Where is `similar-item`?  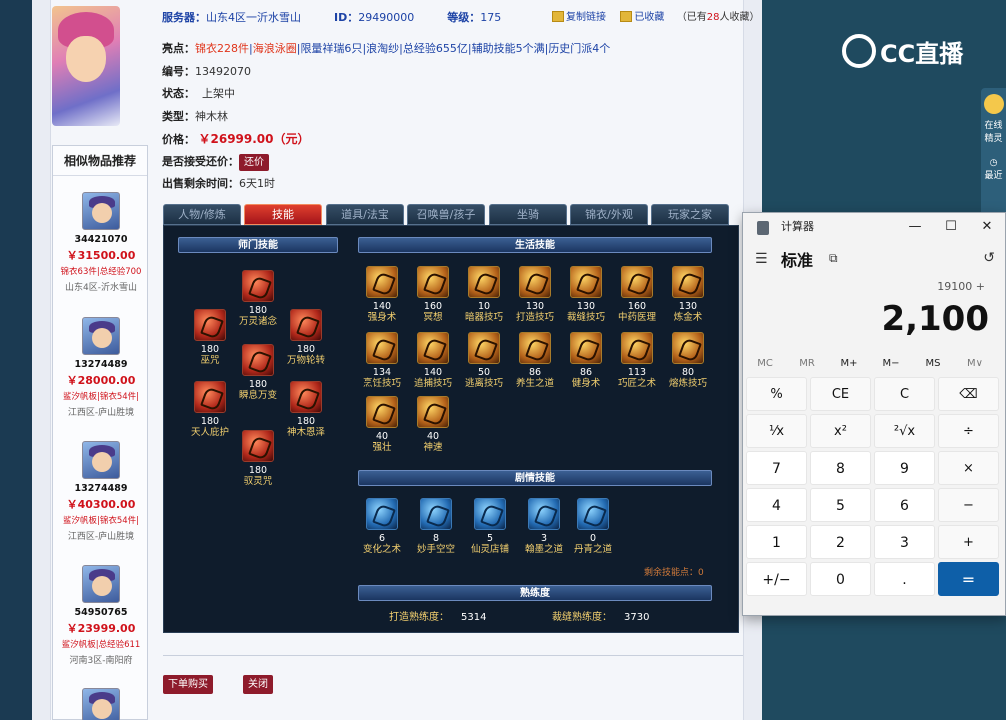
similar-item is located at coordinates (101, 704).